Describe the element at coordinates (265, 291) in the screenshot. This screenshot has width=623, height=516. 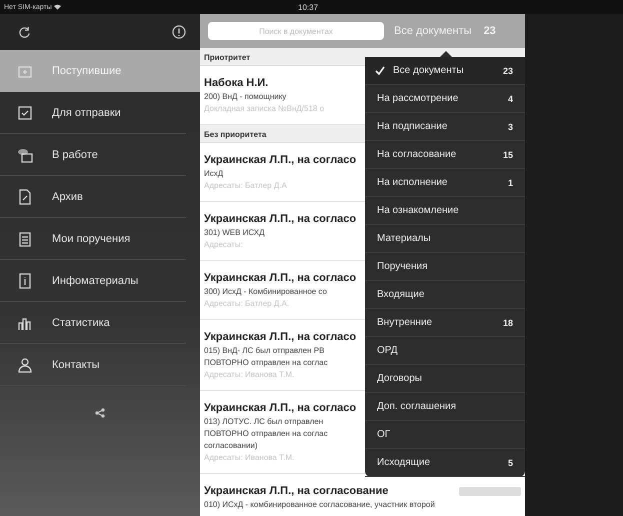
I see `document-description: 300) ИсхД - Комбинированное со` at that location.